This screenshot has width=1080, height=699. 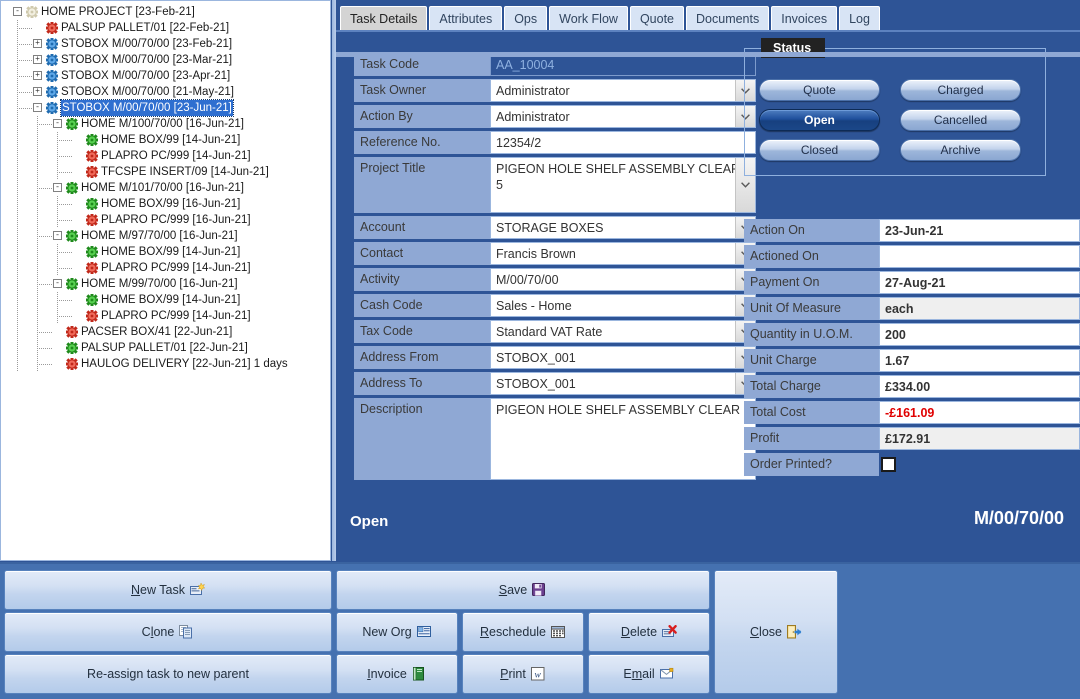 I want to click on tree-node-label: HOME M/101/70/00 [16-Jun-21], so click(x=162, y=188).